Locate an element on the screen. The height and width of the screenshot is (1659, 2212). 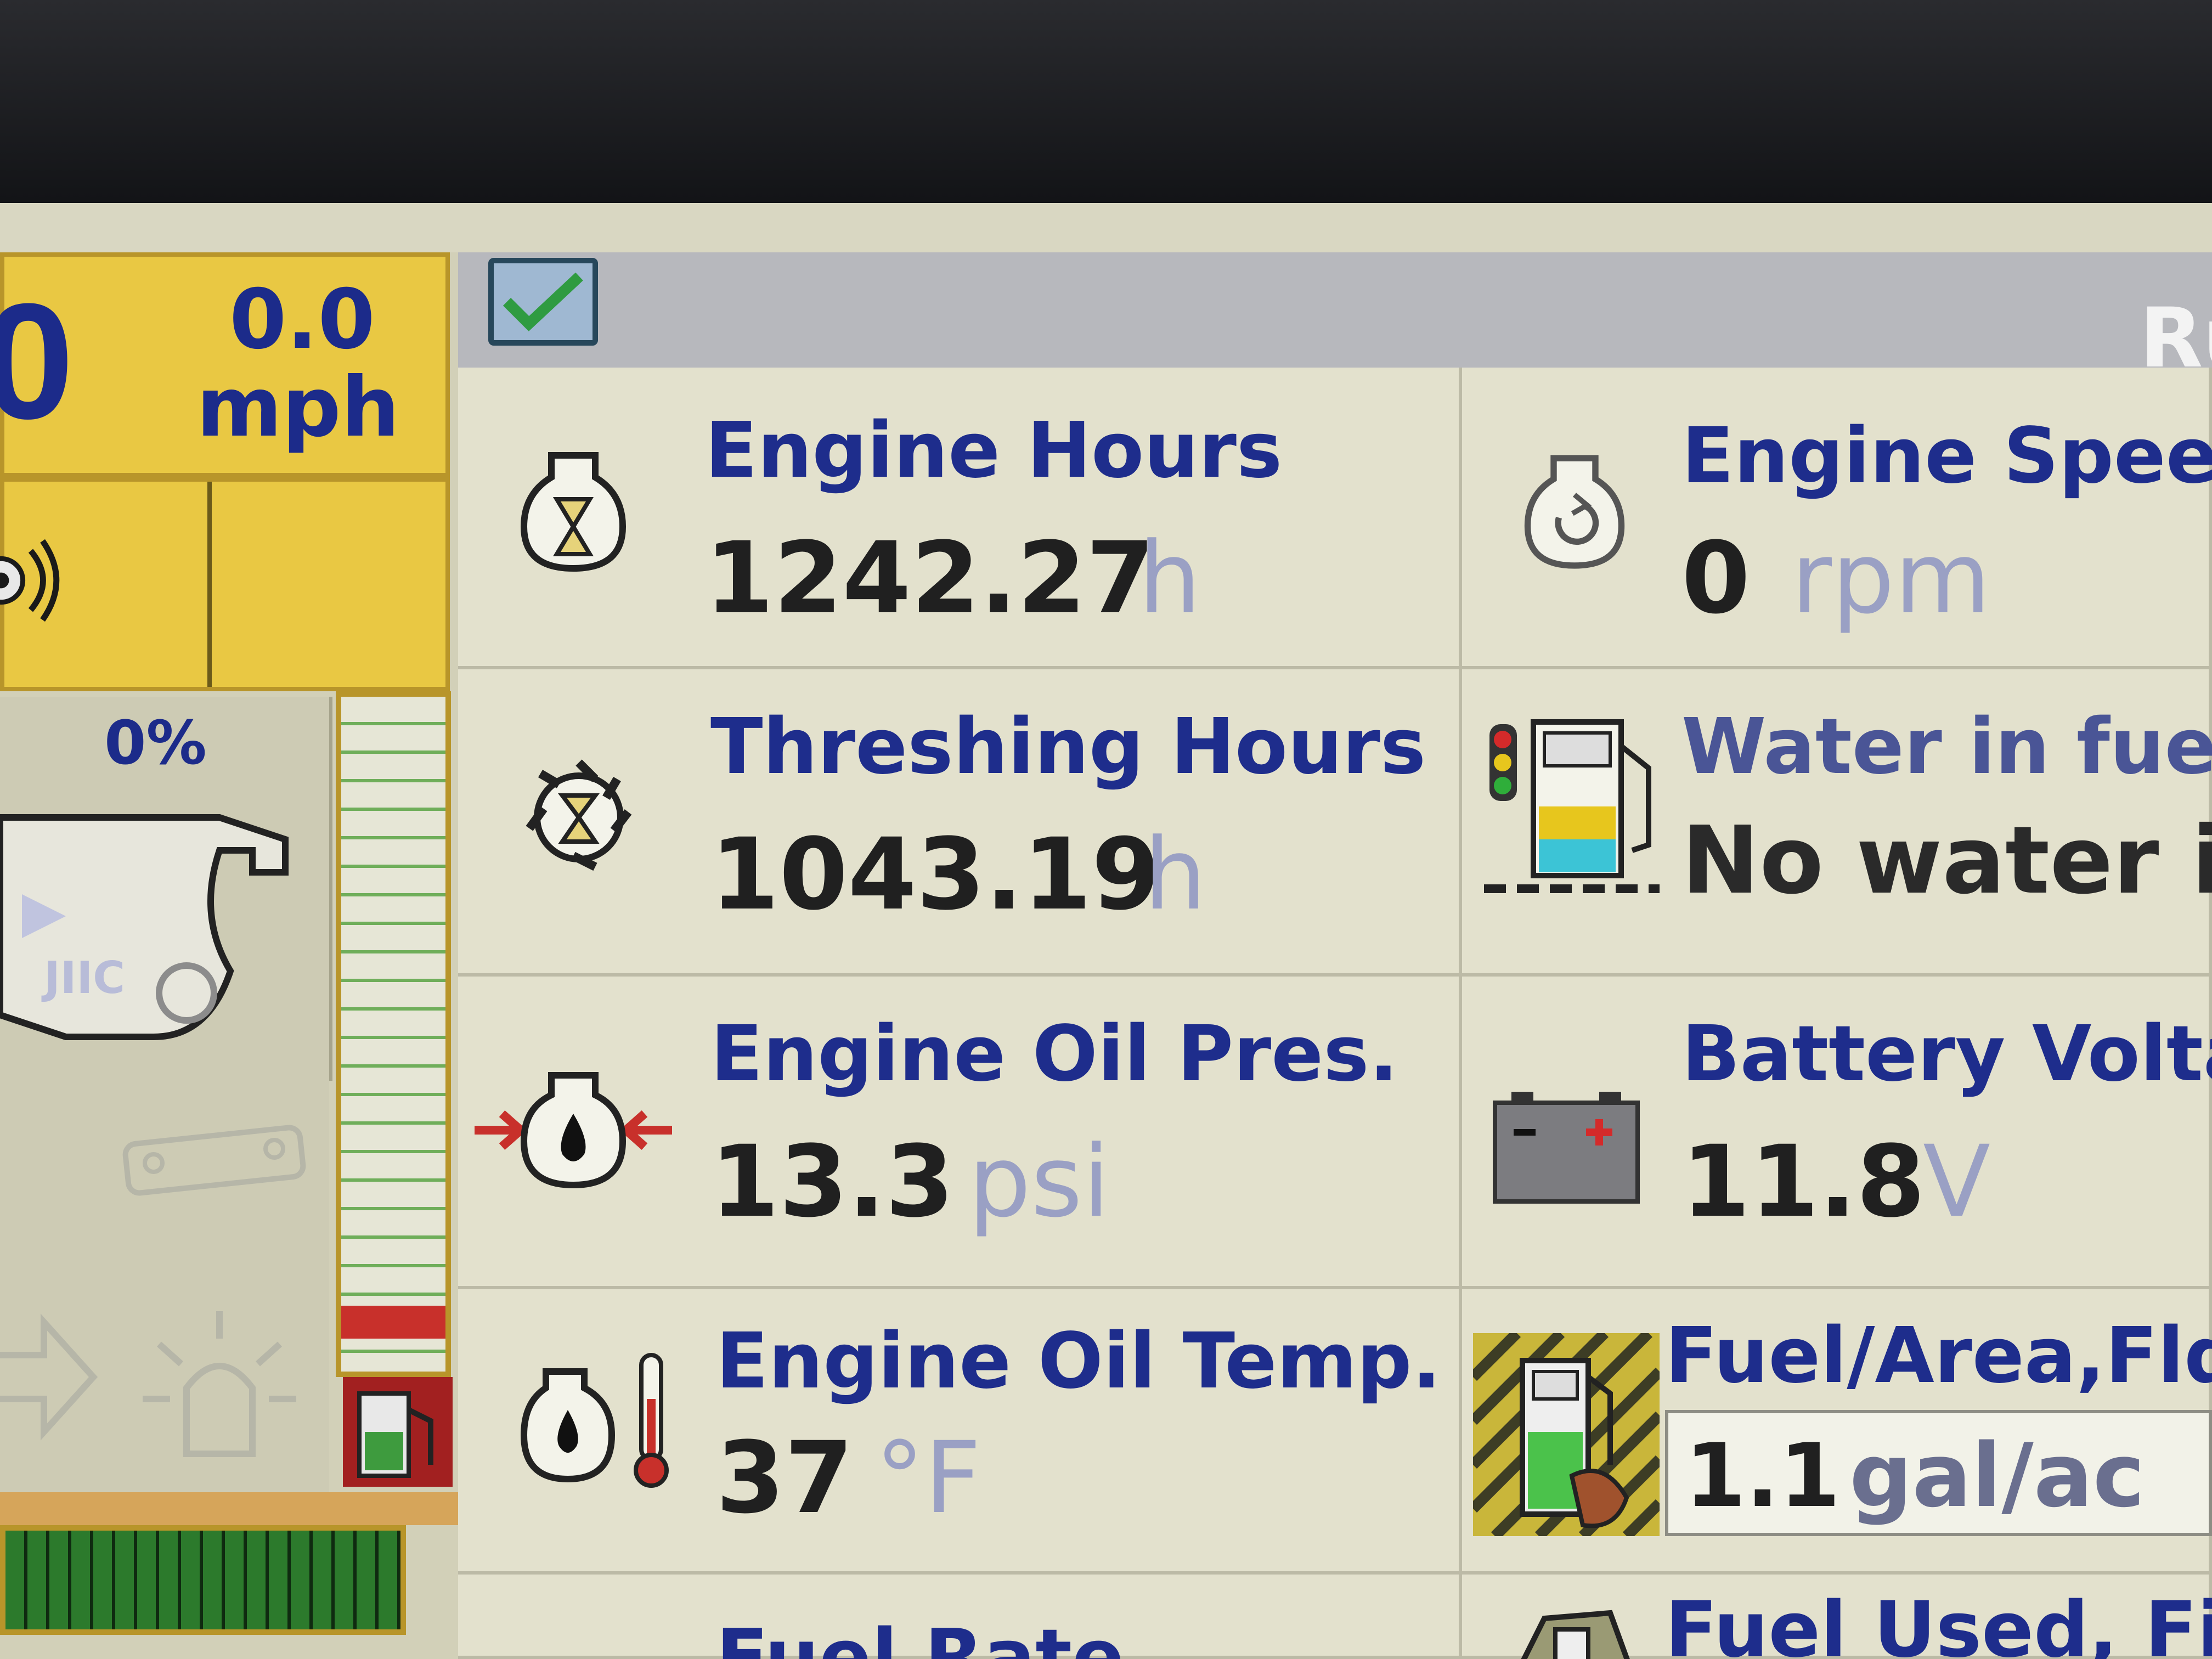
cell-battery-voltage: Battery Voltage 11.8 V is located at coordinates (1837, 1133).